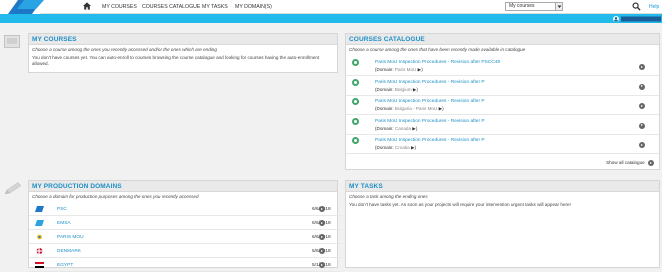 This screenshot has height=272, width=662. I want to click on show-all-catalogue: Show all catalogue, so click(630, 163).